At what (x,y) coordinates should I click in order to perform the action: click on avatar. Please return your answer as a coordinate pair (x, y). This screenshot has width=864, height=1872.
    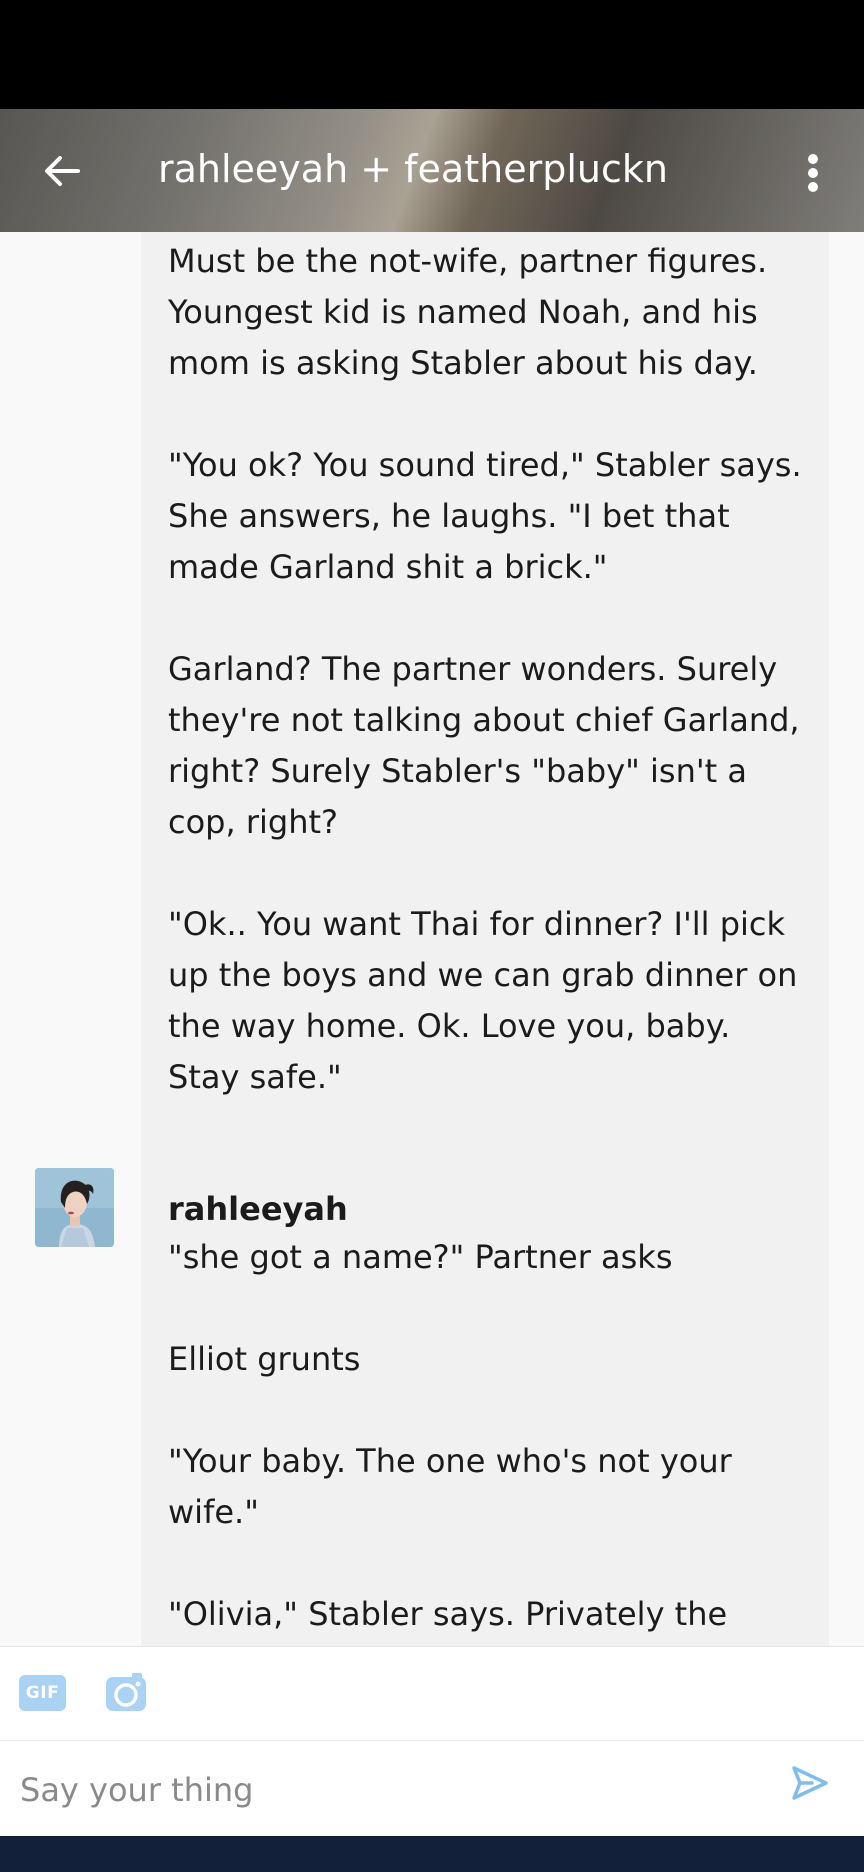
    Looking at the image, I should click on (74, 1207).